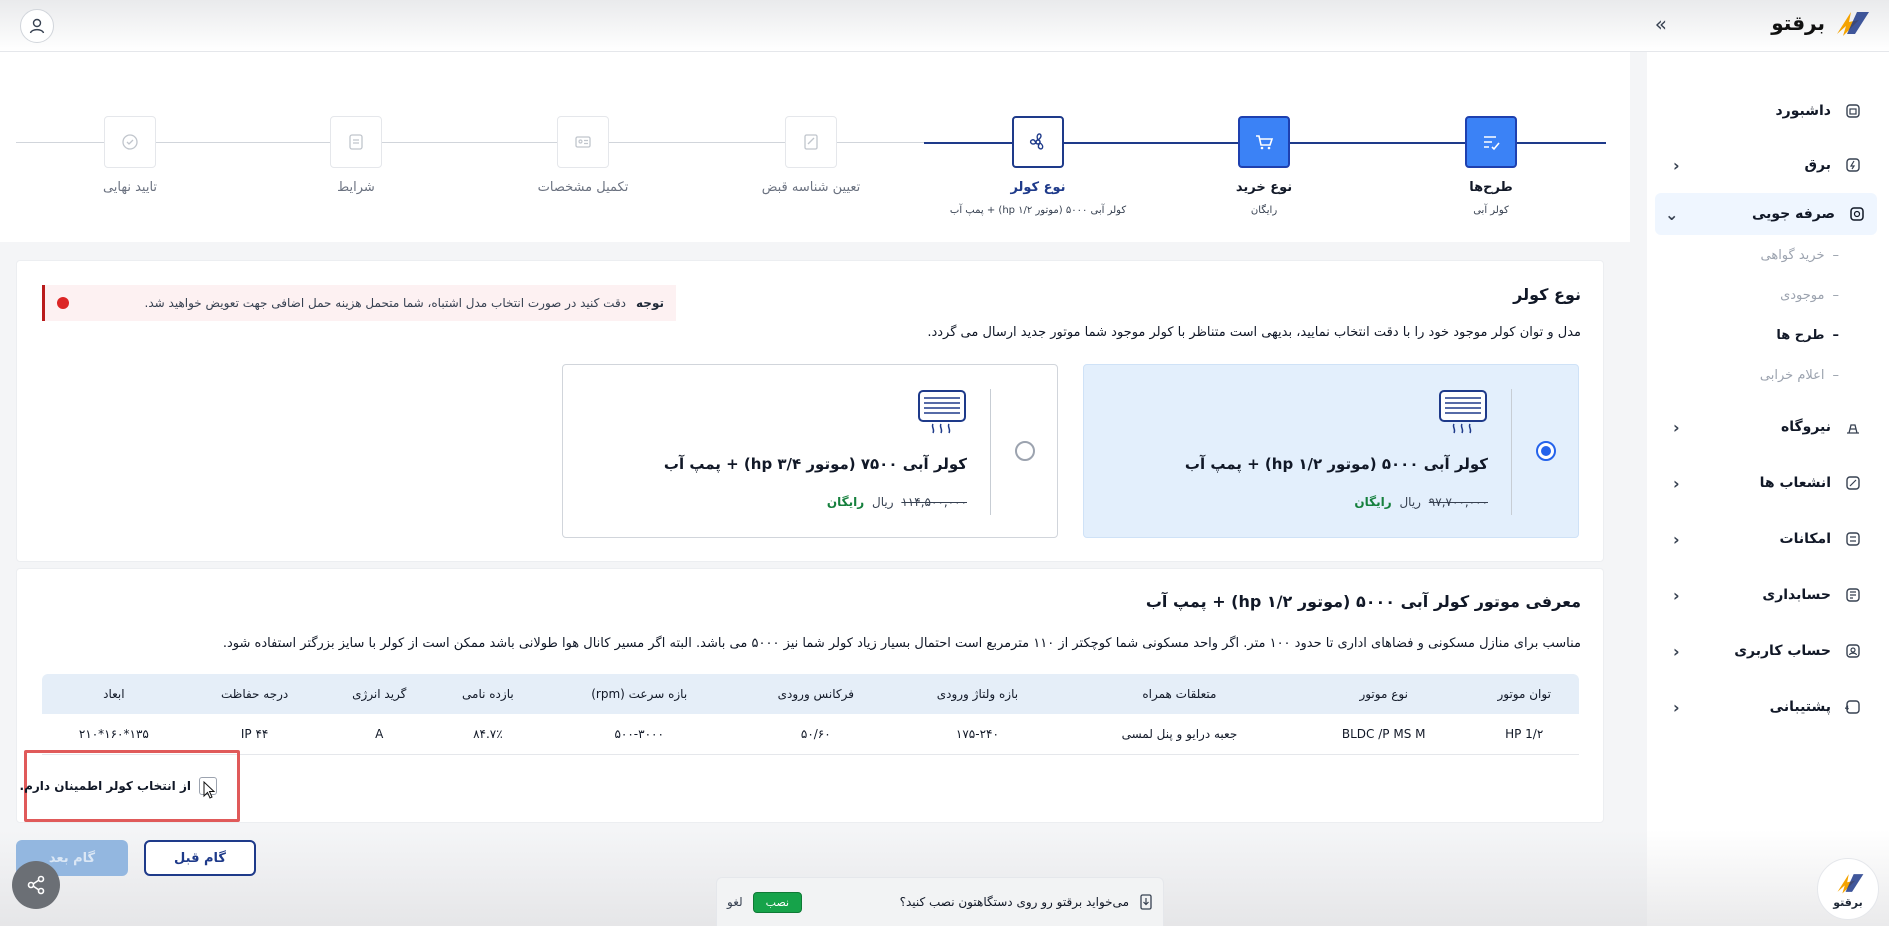  I want to click on confirm-checkbox-label: از انتخاب کولر اطمینان دارم., so click(105, 786).